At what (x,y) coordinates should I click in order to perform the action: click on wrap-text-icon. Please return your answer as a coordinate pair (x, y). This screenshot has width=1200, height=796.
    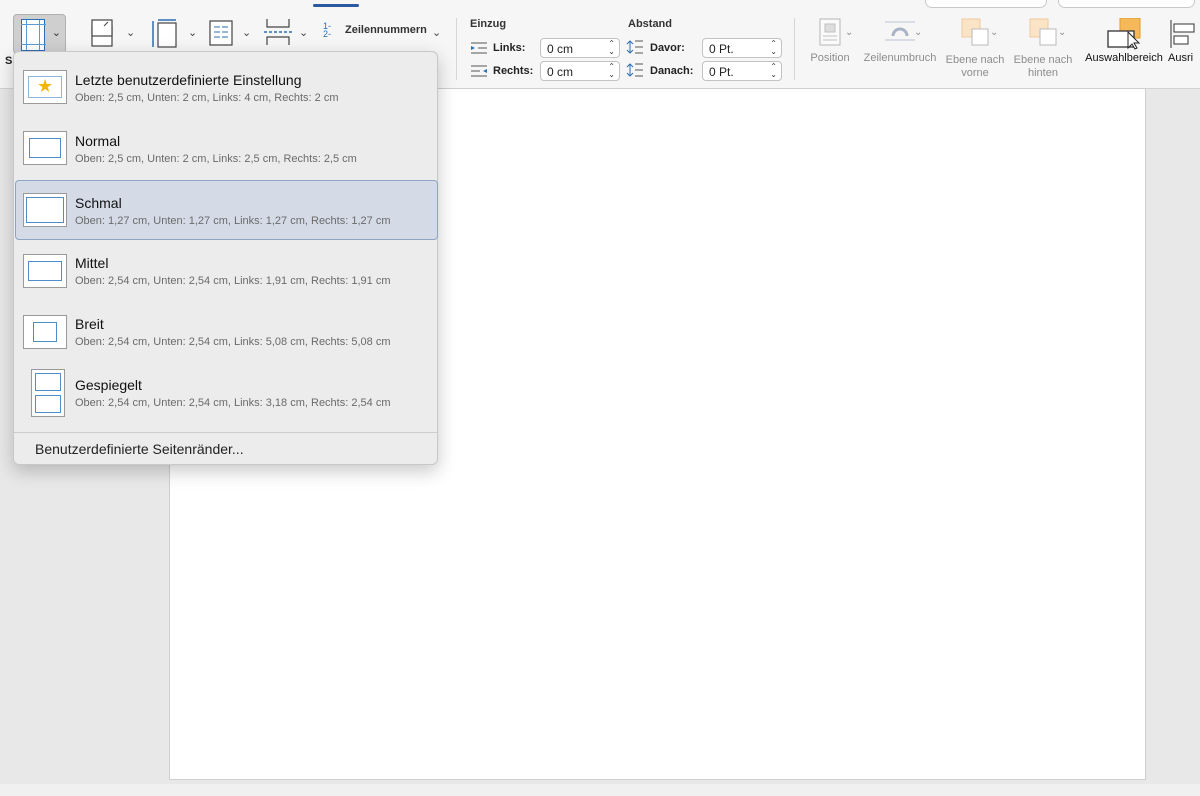
    Looking at the image, I should click on (900, 31).